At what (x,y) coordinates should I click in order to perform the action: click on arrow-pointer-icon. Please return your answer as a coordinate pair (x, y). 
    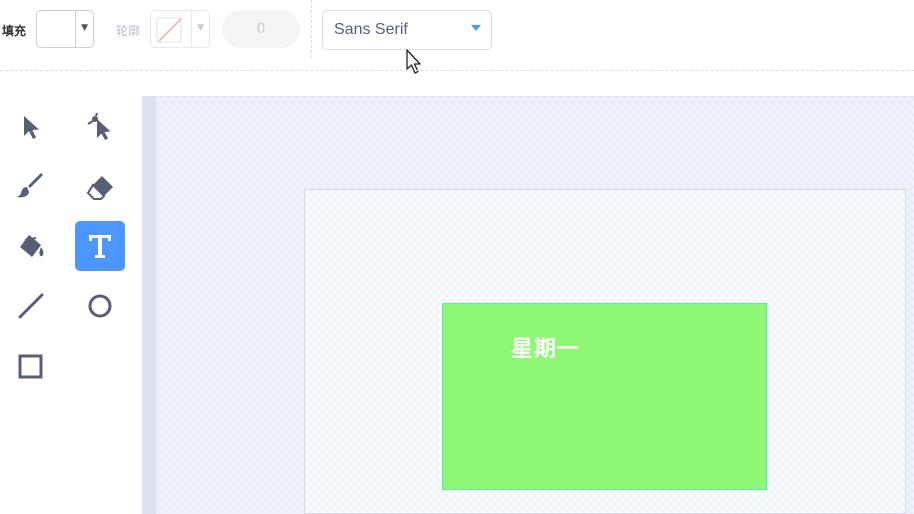
    Looking at the image, I should click on (31, 127).